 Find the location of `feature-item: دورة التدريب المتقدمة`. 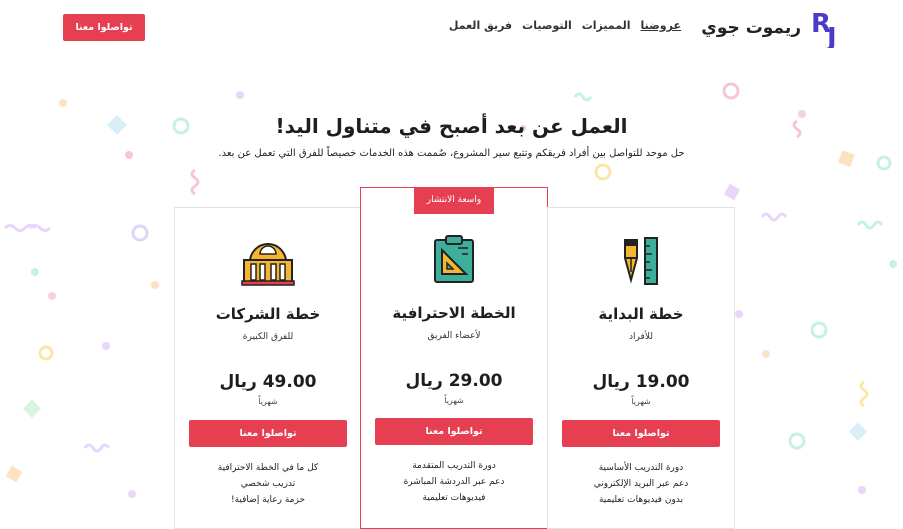

feature-item: دورة التدريب المتقدمة is located at coordinates (454, 466).